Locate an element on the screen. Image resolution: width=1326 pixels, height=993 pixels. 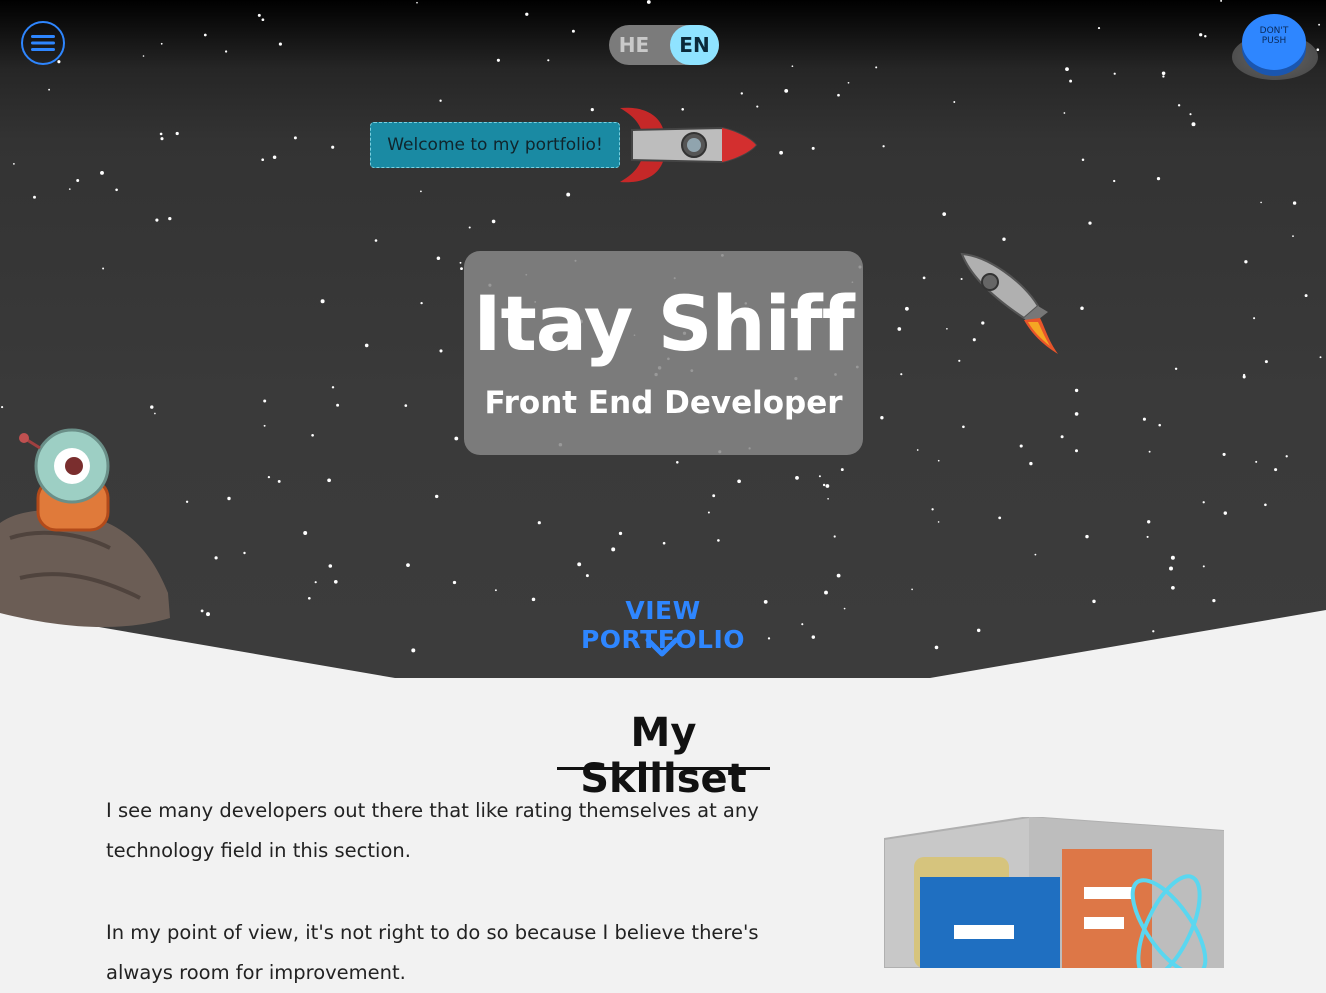
hero-name-card: Itay Shiff Front End Developer is located at coordinates (663, 353).